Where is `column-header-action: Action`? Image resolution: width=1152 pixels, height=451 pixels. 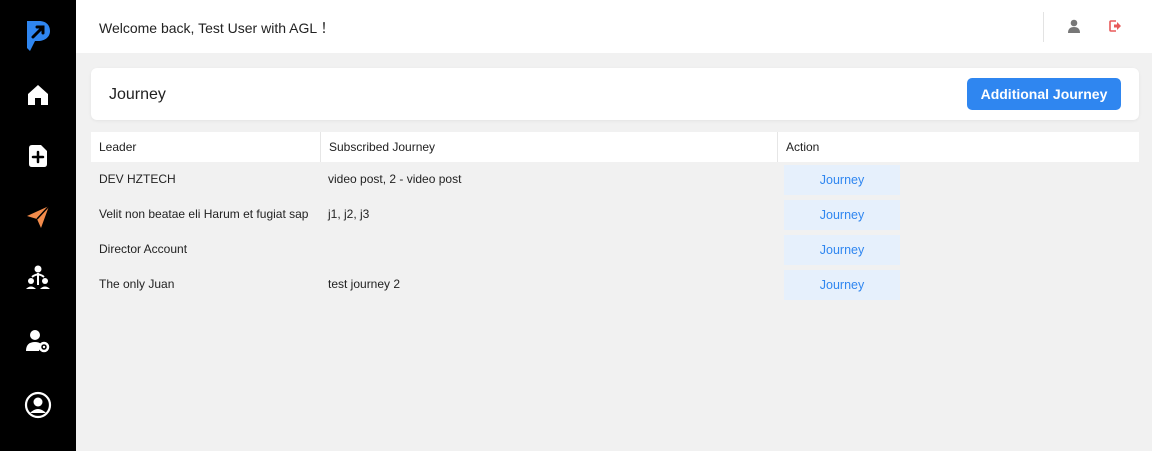 column-header-action: Action is located at coordinates (958, 147).